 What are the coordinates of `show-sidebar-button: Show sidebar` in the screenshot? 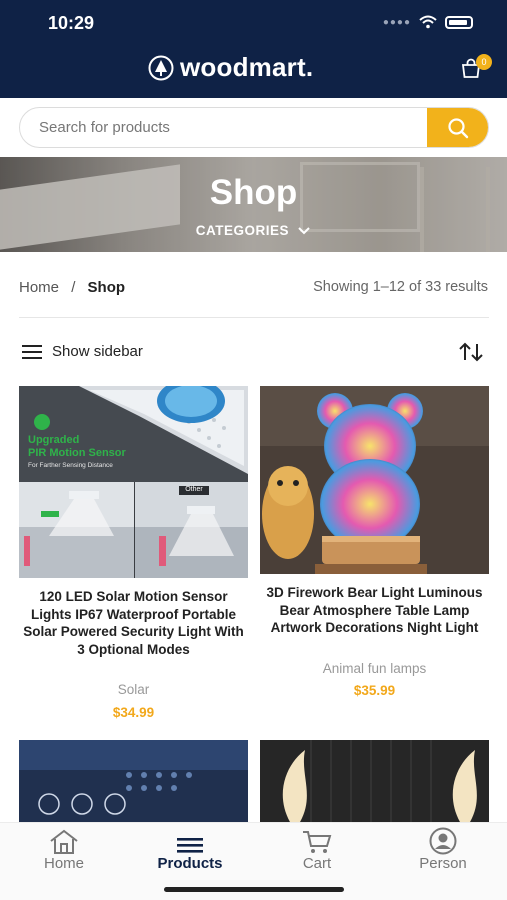 It's located at (82, 351).